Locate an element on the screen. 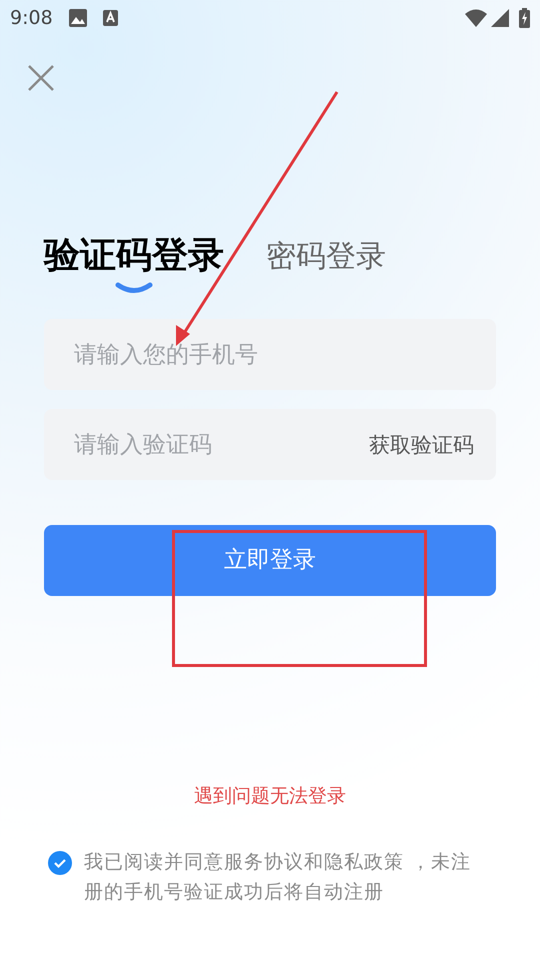 This screenshot has height=960, width=540. keyboard-icon is located at coordinates (110, 18).